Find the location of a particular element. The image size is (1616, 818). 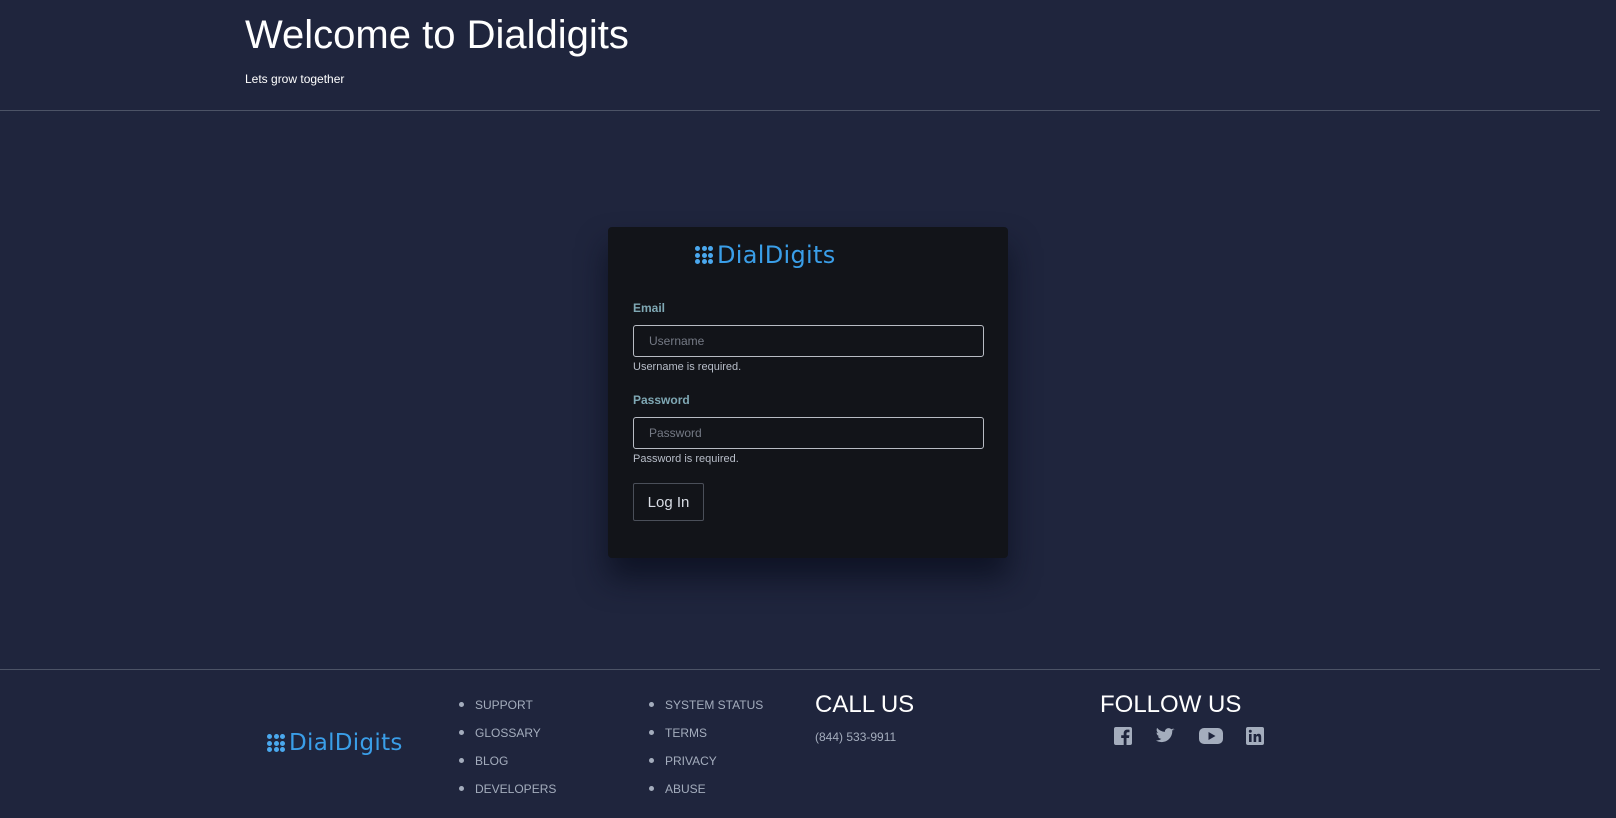

twitter-icon is located at coordinates (1165, 736).